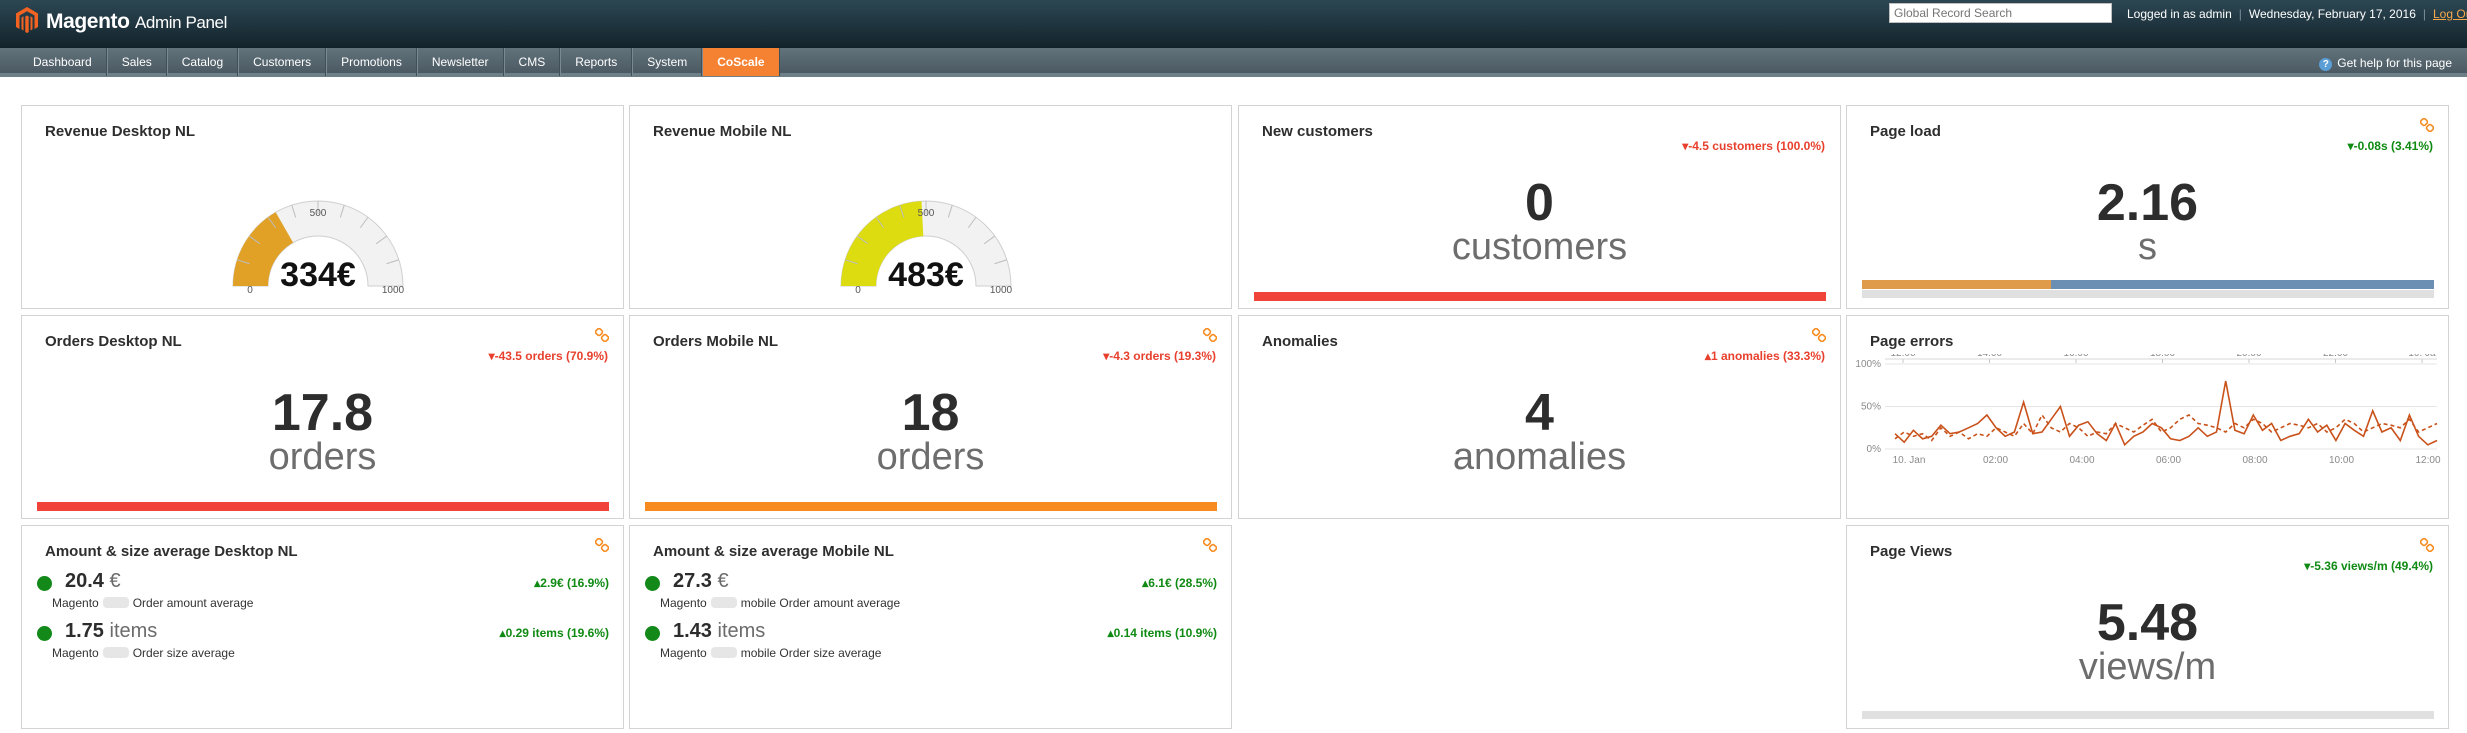 This screenshot has width=2467, height=733. I want to click on panel-title: Page load, so click(1905, 131).